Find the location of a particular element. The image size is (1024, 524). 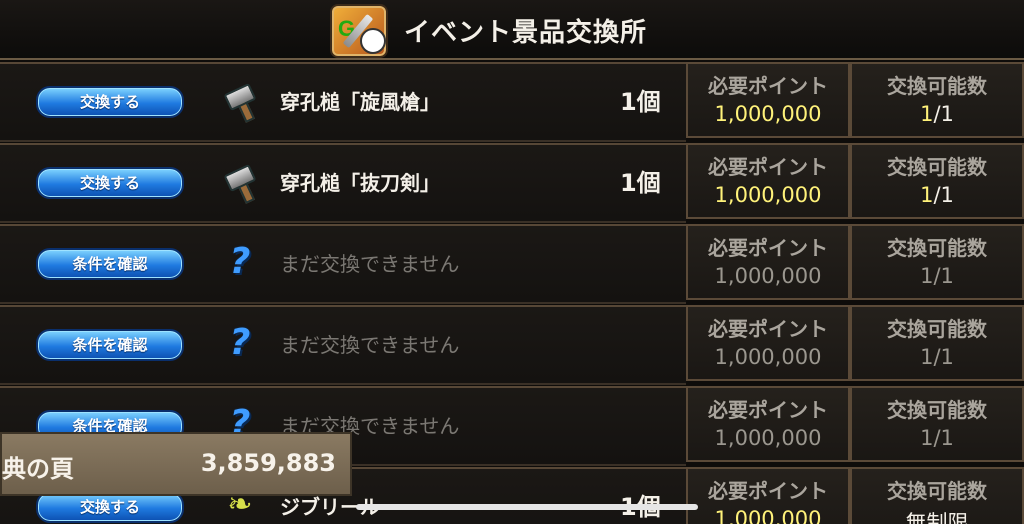

points-balance-box: 典の頁 3,859,883 is located at coordinates (176, 464).